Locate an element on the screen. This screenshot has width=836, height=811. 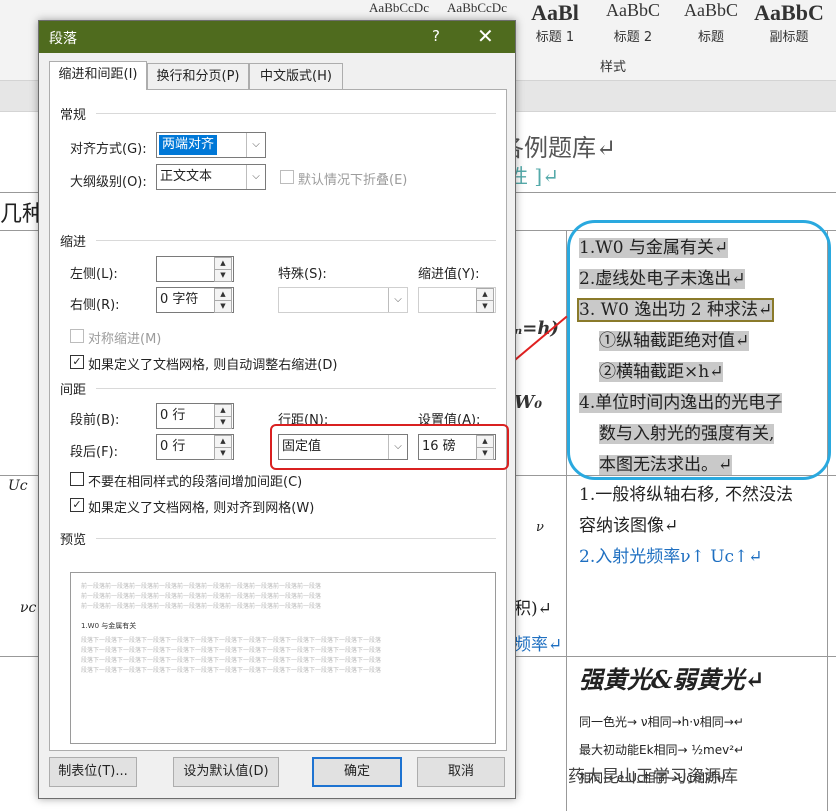
left-indent-spinner: ▲ ▼ is located at coordinates (195, 269).